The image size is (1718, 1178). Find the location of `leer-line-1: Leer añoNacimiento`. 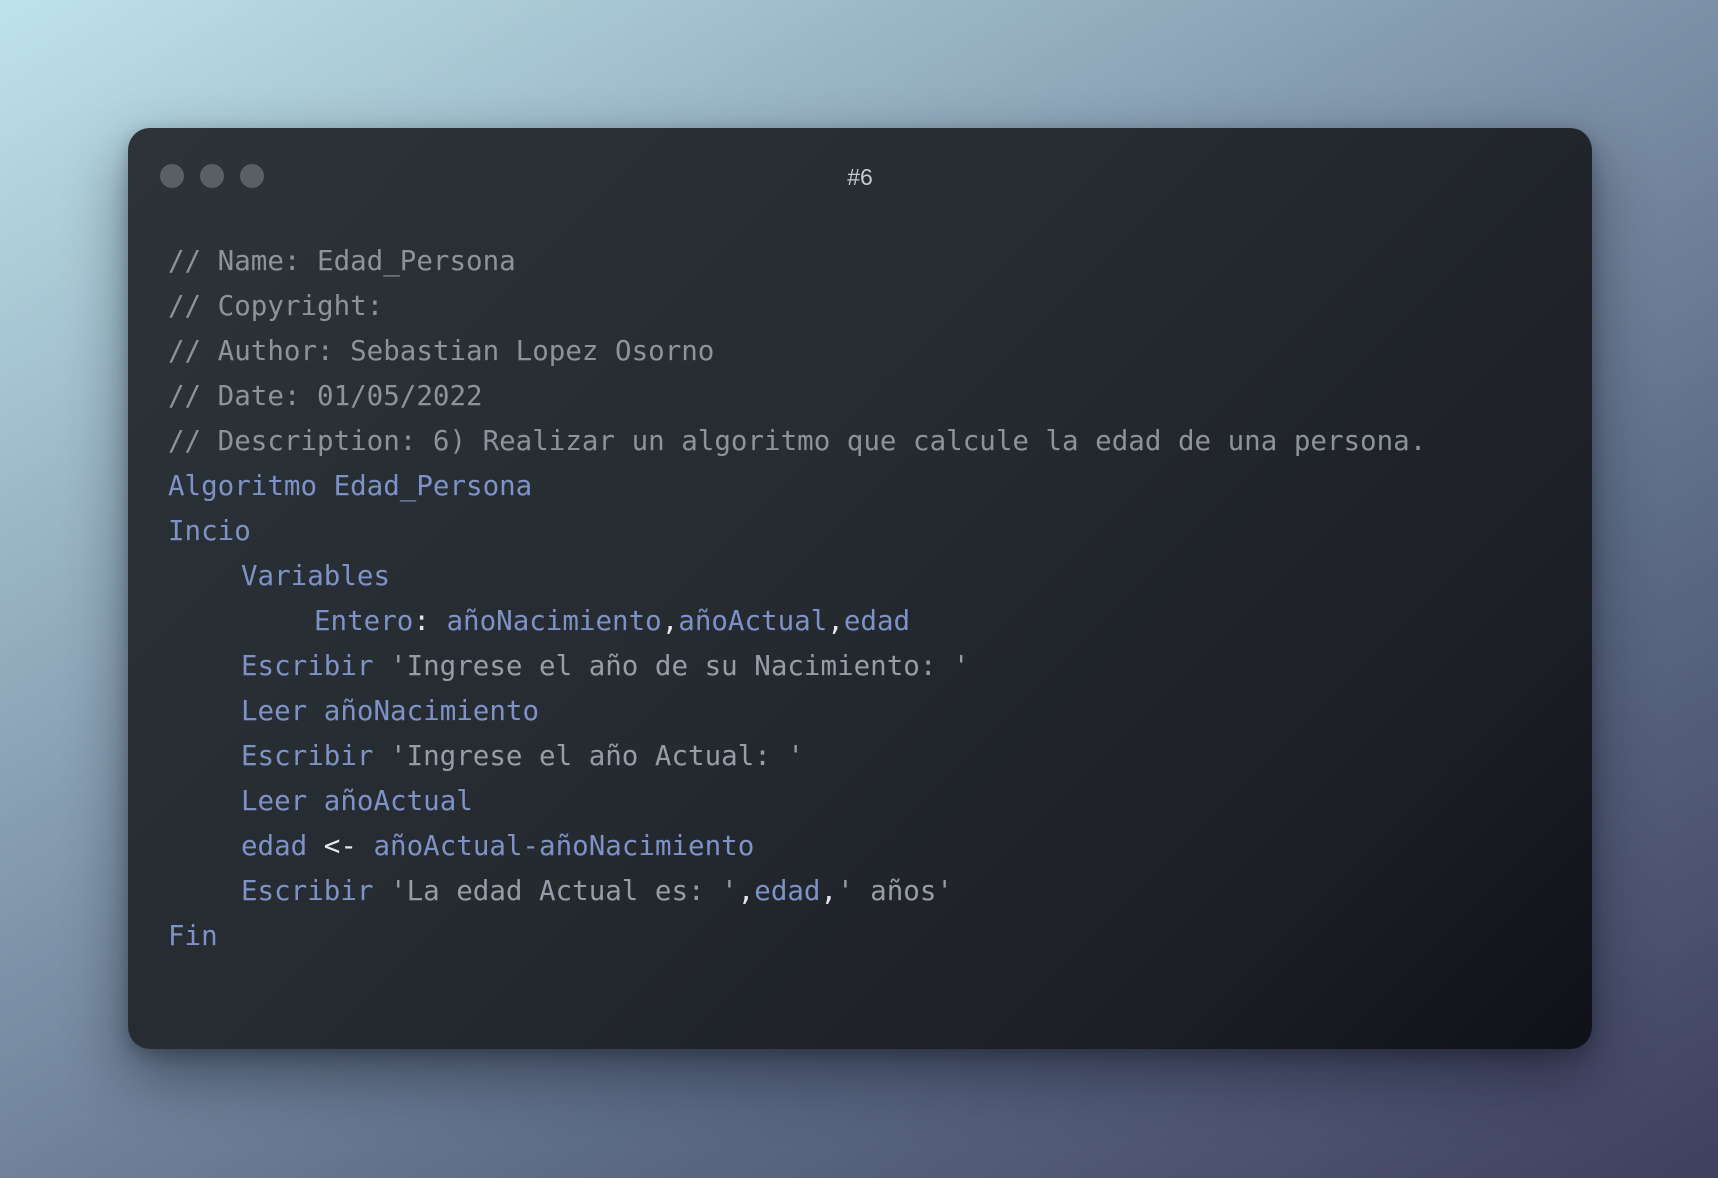

leer-line-1: Leer añoNacimiento is located at coordinates (797, 711).